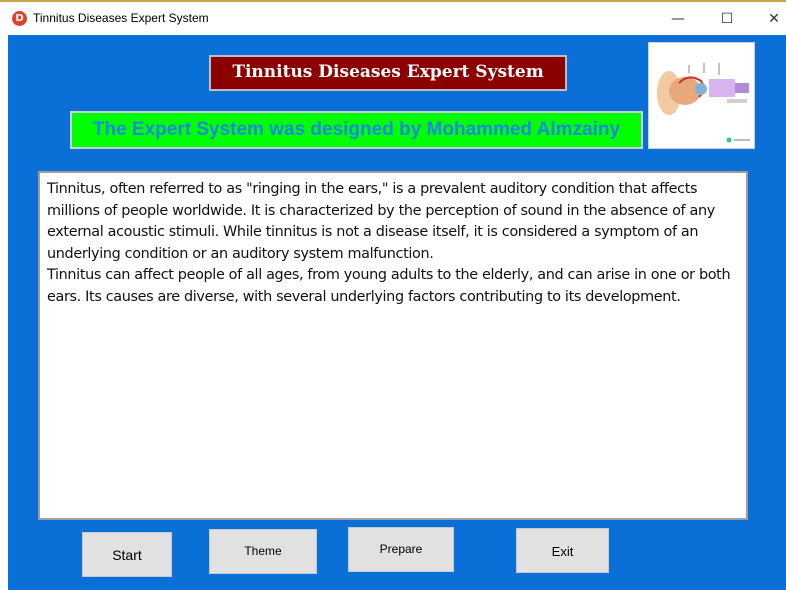  What do you see at coordinates (393, 18) in the screenshot?
I see `title-bar: D Tinnitus Diseases Expert System — ☐ ✕` at bounding box center [393, 18].